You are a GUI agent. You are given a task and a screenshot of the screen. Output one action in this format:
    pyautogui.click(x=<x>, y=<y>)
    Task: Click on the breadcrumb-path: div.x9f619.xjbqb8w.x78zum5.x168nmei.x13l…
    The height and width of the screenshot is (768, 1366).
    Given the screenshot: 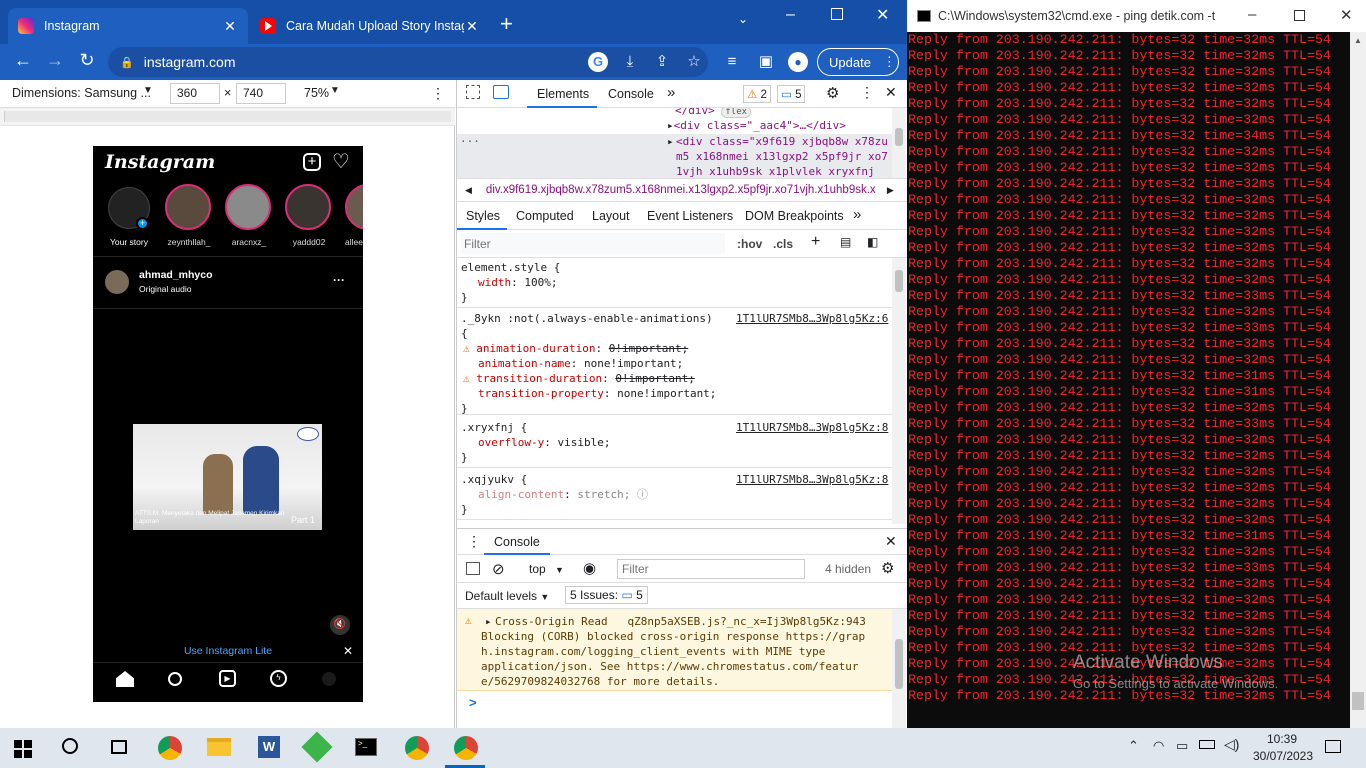 What is the action you would take?
    pyautogui.click(x=683, y=190)
    